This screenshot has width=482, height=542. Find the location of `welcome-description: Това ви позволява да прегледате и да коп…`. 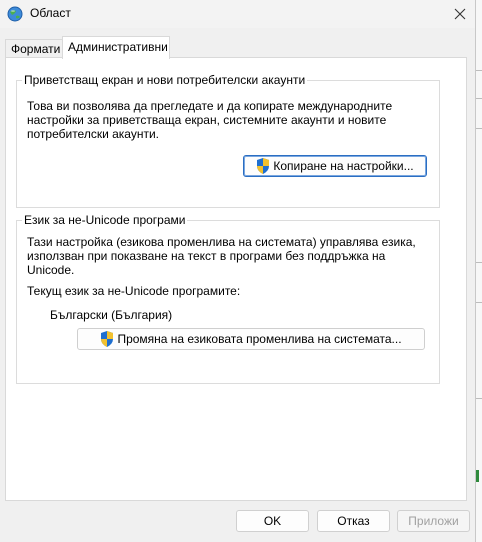

welcome-description: Това ви позволява да прегледате и да коп… is located at coordinates (210, 120).